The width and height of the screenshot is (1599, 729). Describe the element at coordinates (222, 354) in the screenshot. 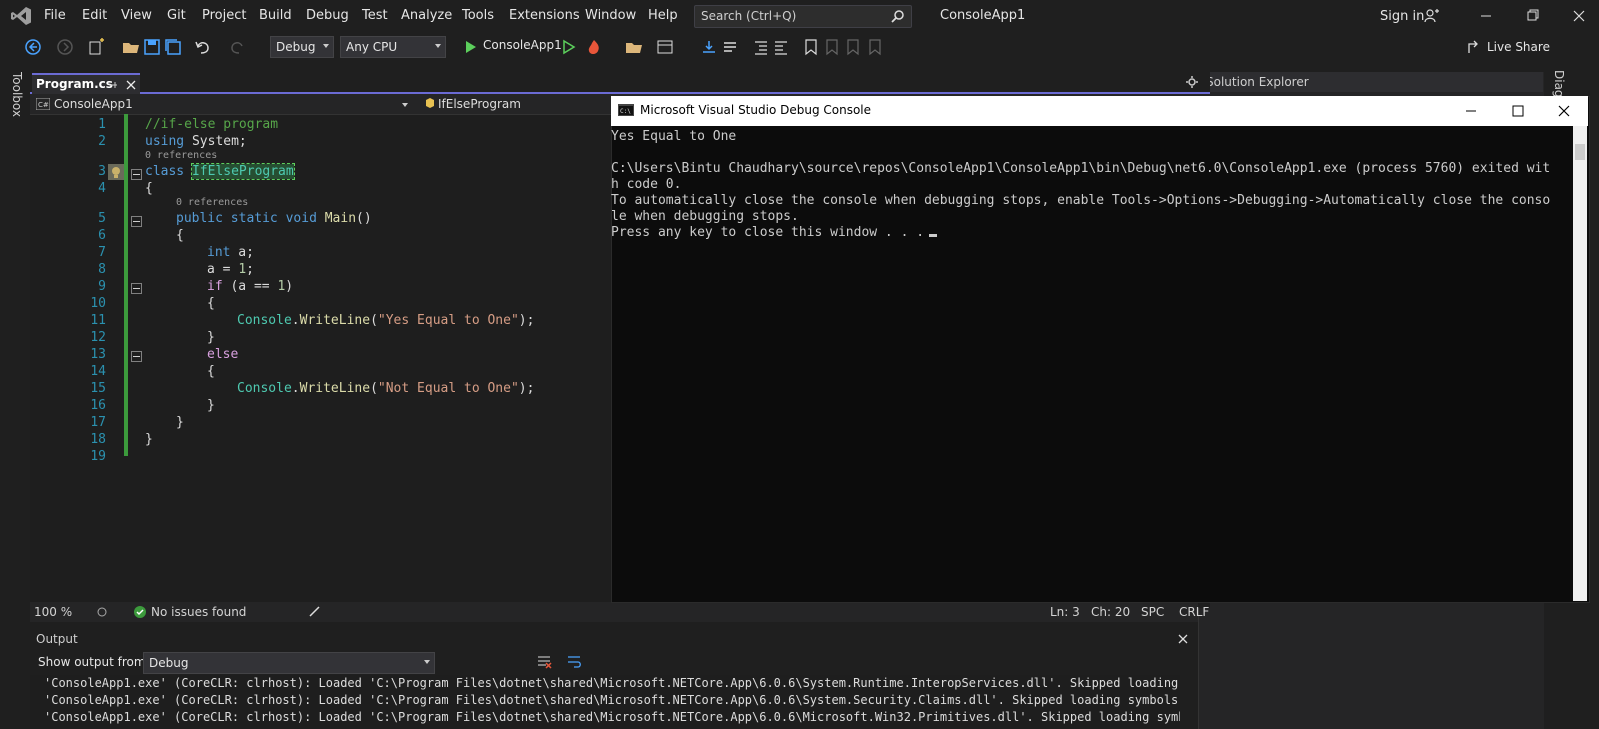

I see `code-line-13: else` at that location.